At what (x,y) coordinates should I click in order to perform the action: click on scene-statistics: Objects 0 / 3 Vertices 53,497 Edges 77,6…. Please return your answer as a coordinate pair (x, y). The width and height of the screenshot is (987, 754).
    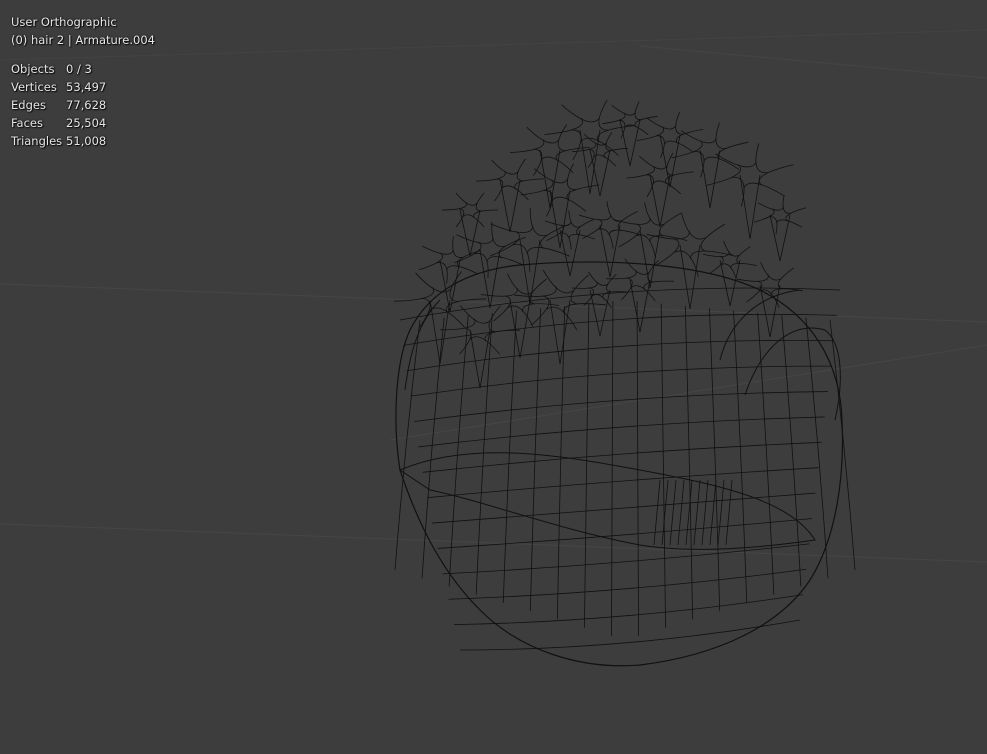
    Looking at the image, I should click on (83, 105).